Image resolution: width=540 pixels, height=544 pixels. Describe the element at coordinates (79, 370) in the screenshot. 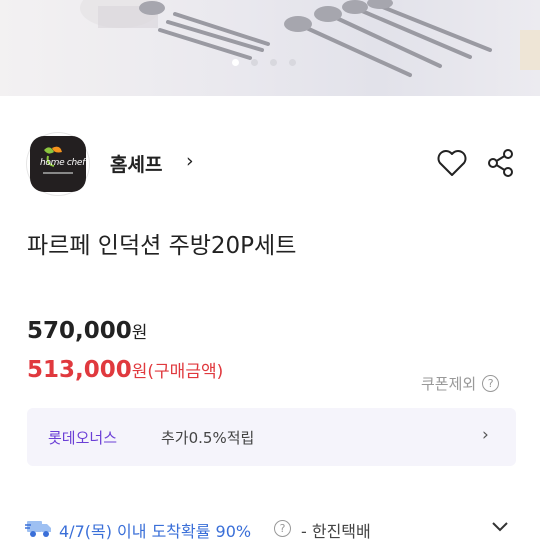

I see `sale-price-value: 513,000` at that location.